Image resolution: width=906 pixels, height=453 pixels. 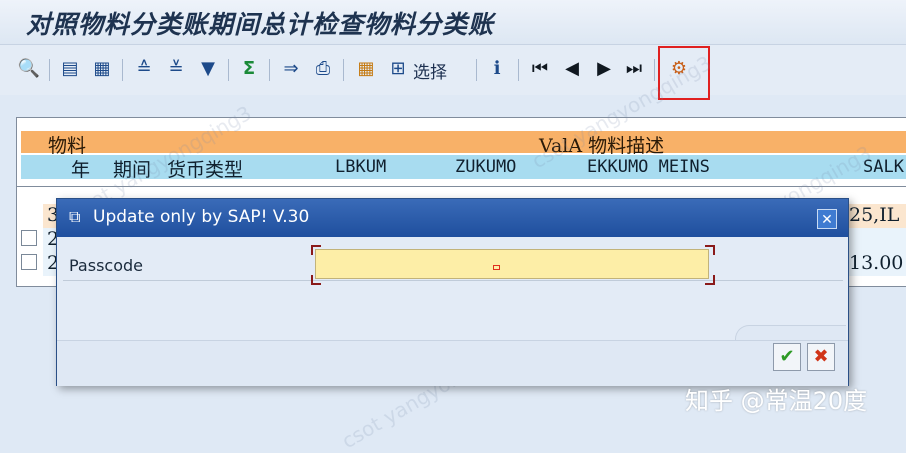 I want to click on header-zukumo: ZUKUMO, so click(x=486, y=167).